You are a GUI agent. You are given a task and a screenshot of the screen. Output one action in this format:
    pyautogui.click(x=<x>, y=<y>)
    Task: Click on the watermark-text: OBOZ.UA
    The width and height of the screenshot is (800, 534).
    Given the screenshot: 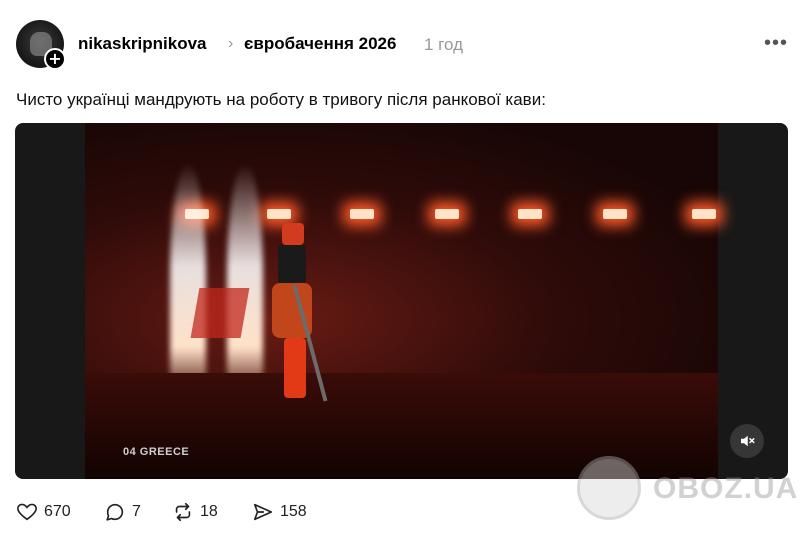 What is the action you would take?
    pyautogui.click(x=726, y=488)
    